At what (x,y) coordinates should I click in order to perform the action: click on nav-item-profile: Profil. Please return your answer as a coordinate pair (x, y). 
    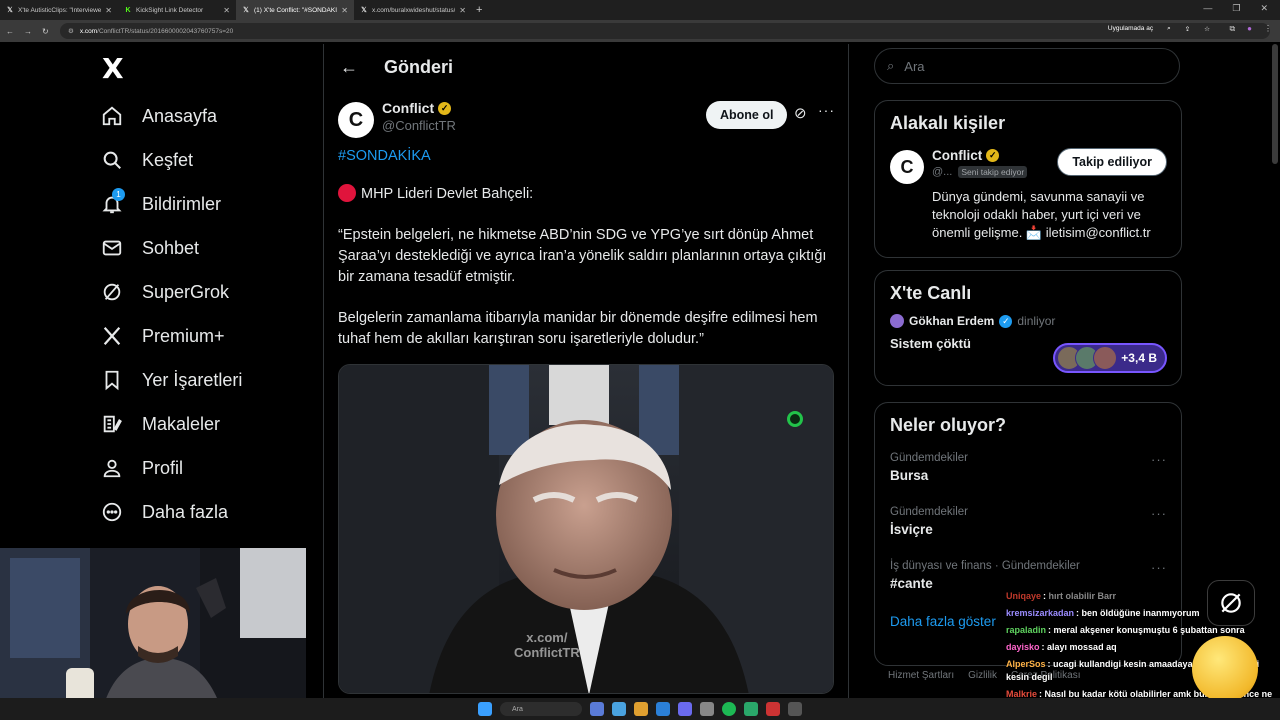
    Looking at the image, I should click on (210, 468).